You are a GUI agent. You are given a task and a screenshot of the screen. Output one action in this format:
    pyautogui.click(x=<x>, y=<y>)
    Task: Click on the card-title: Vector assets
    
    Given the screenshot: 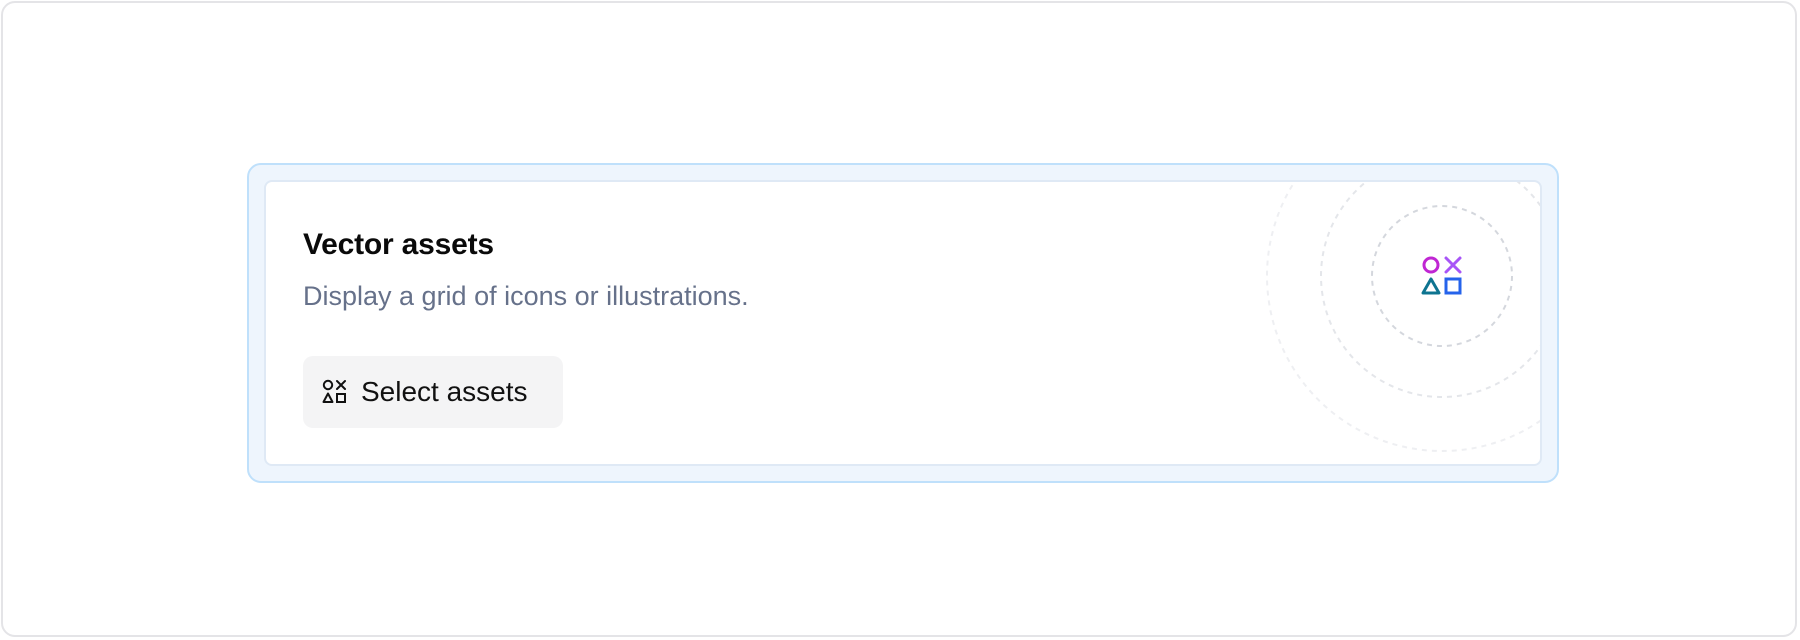 What is the action you would take?
    pyautogui.click(x=398, y=244)
    